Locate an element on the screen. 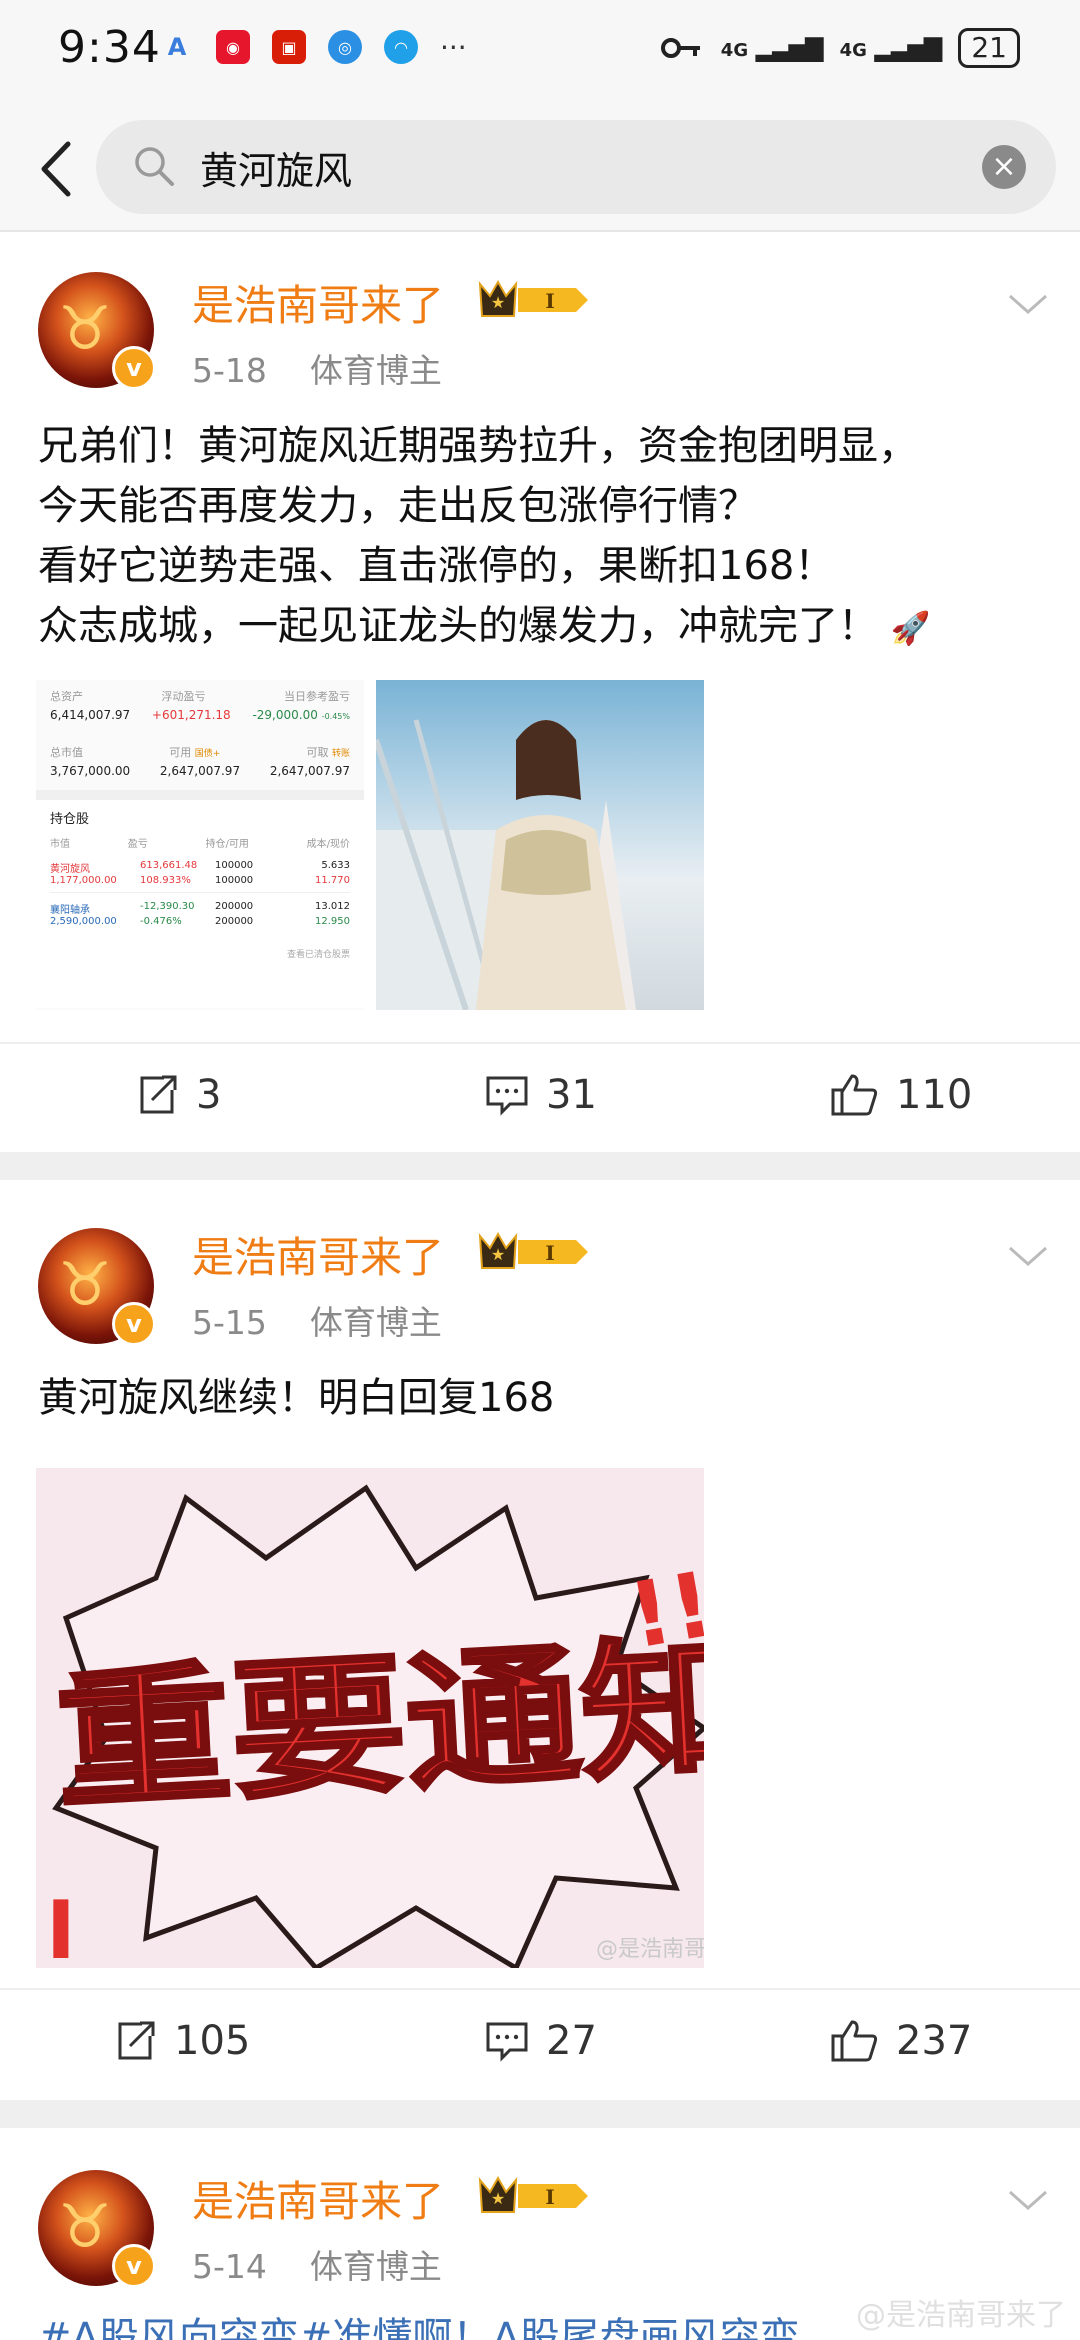 The width and height of the screenshot is (1080, 2340). value-floating-pl: +601,271.18 is located at coordinates (191, 715).